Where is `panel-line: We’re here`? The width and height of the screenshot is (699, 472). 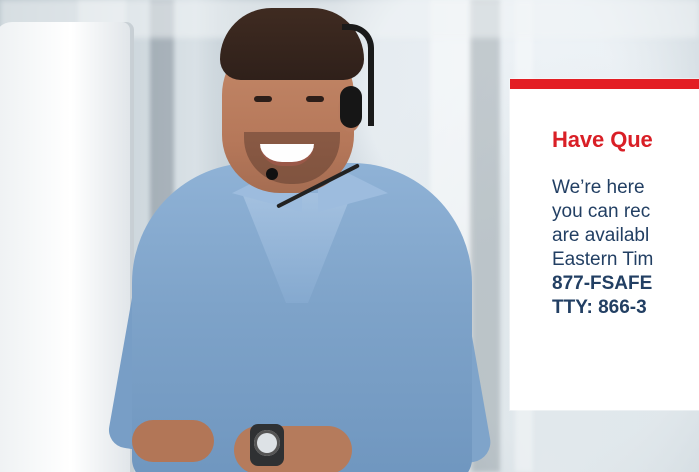
panel-line: We’re here is located at coordinates (598, 187).